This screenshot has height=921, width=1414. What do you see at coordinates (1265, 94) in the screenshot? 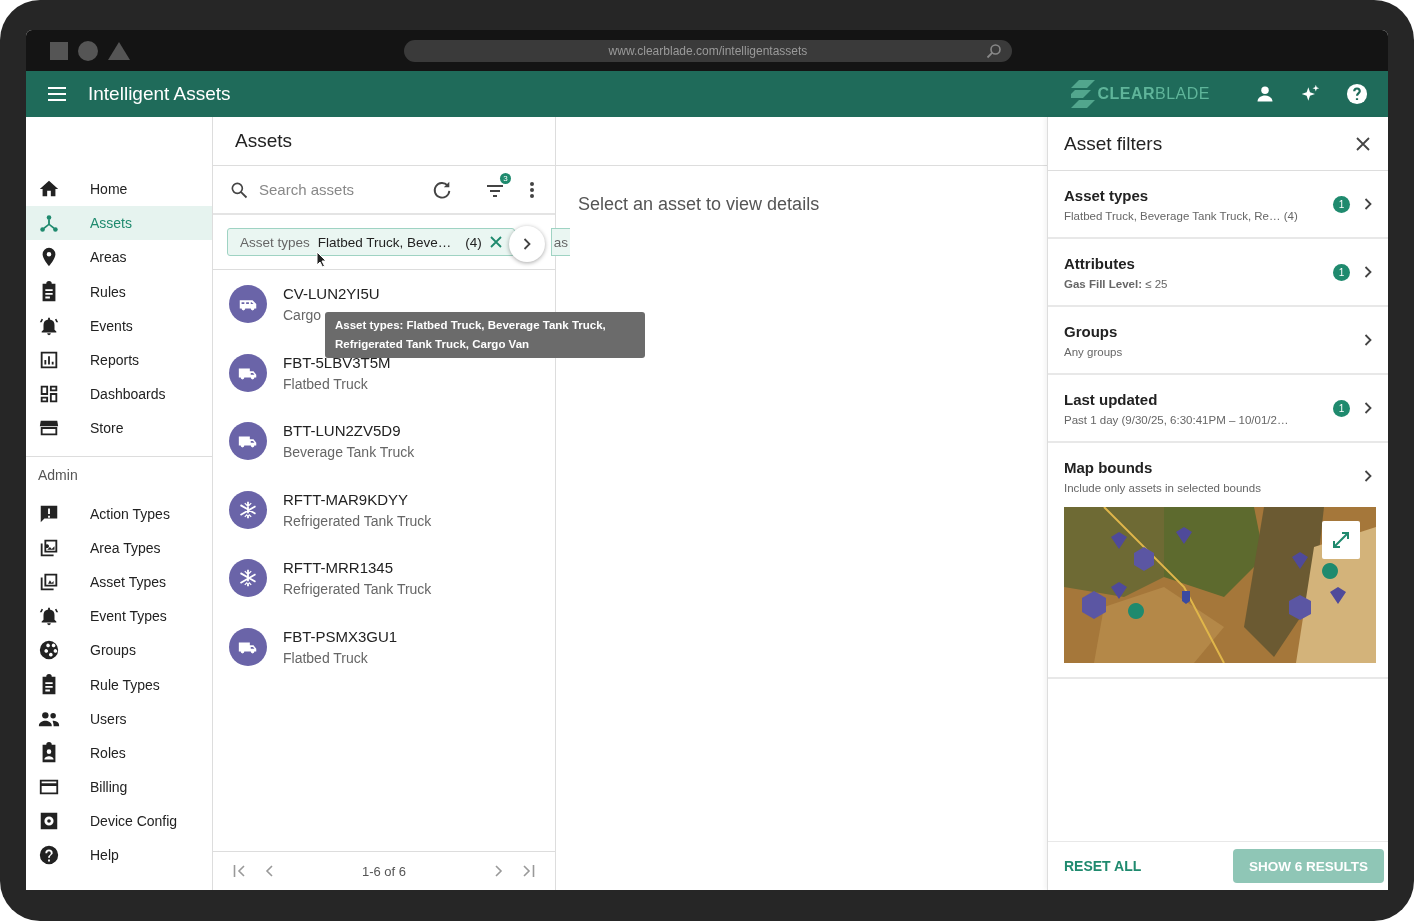
I see `person-icon` at bounding box center [1265, 94].